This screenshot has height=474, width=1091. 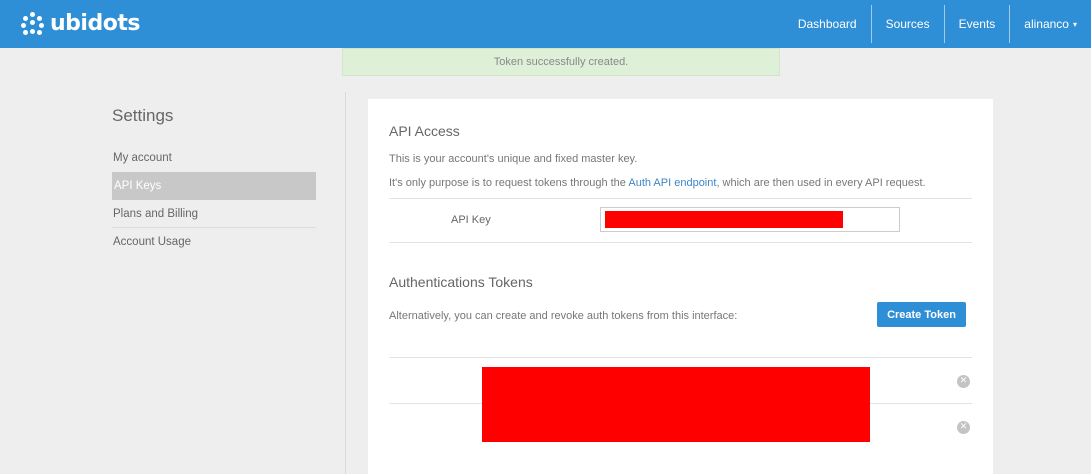 What do you see at coordinates (676, 404) in the screenshot?
I see `redacted-token-list` at bounding box center [676, 404].